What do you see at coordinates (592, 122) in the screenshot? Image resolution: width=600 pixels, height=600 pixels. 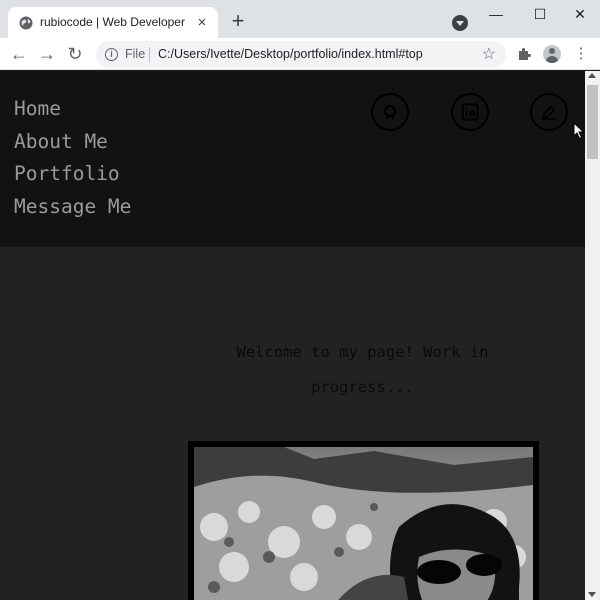 I see `scroll-thumb` at bounding box center [592, 122].